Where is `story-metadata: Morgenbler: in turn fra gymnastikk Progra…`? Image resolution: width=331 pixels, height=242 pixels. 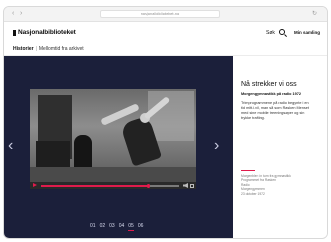 story-metadata: Morgenbler: in turn fra gymnastikk Progra… is located at coordinates (266, 185).